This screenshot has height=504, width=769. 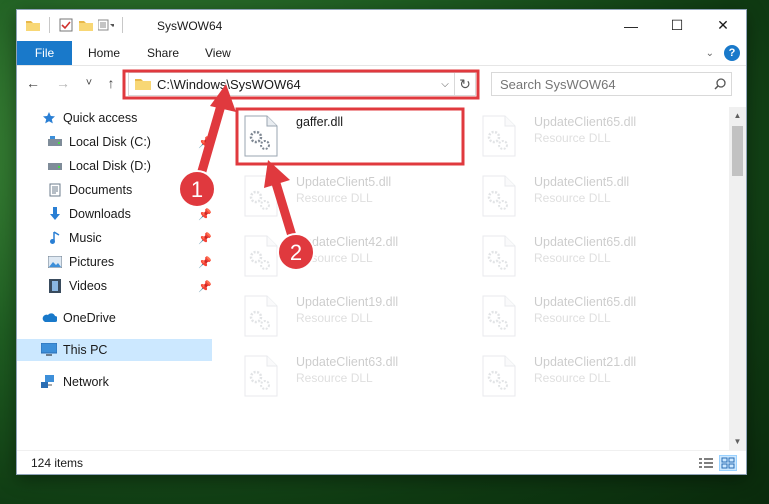 What do you see at coordinates (348, 139) in the screenshot?
I see `file-item-gaffer-dll: gaffer.dll` at bounding box center [348, 139].